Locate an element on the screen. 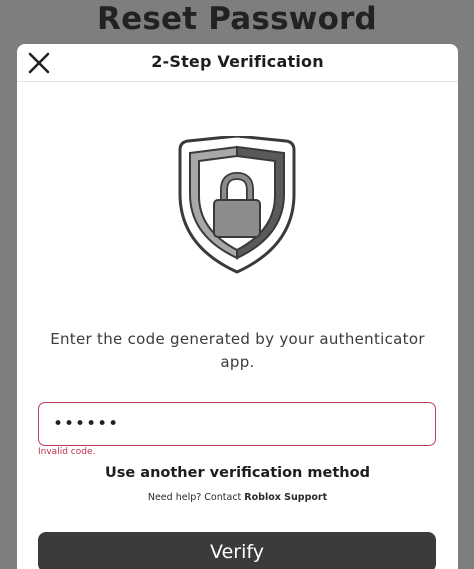 This screenshot has height=569, width=474. support-link: Roblox Support is located at coordinates (285, 497).